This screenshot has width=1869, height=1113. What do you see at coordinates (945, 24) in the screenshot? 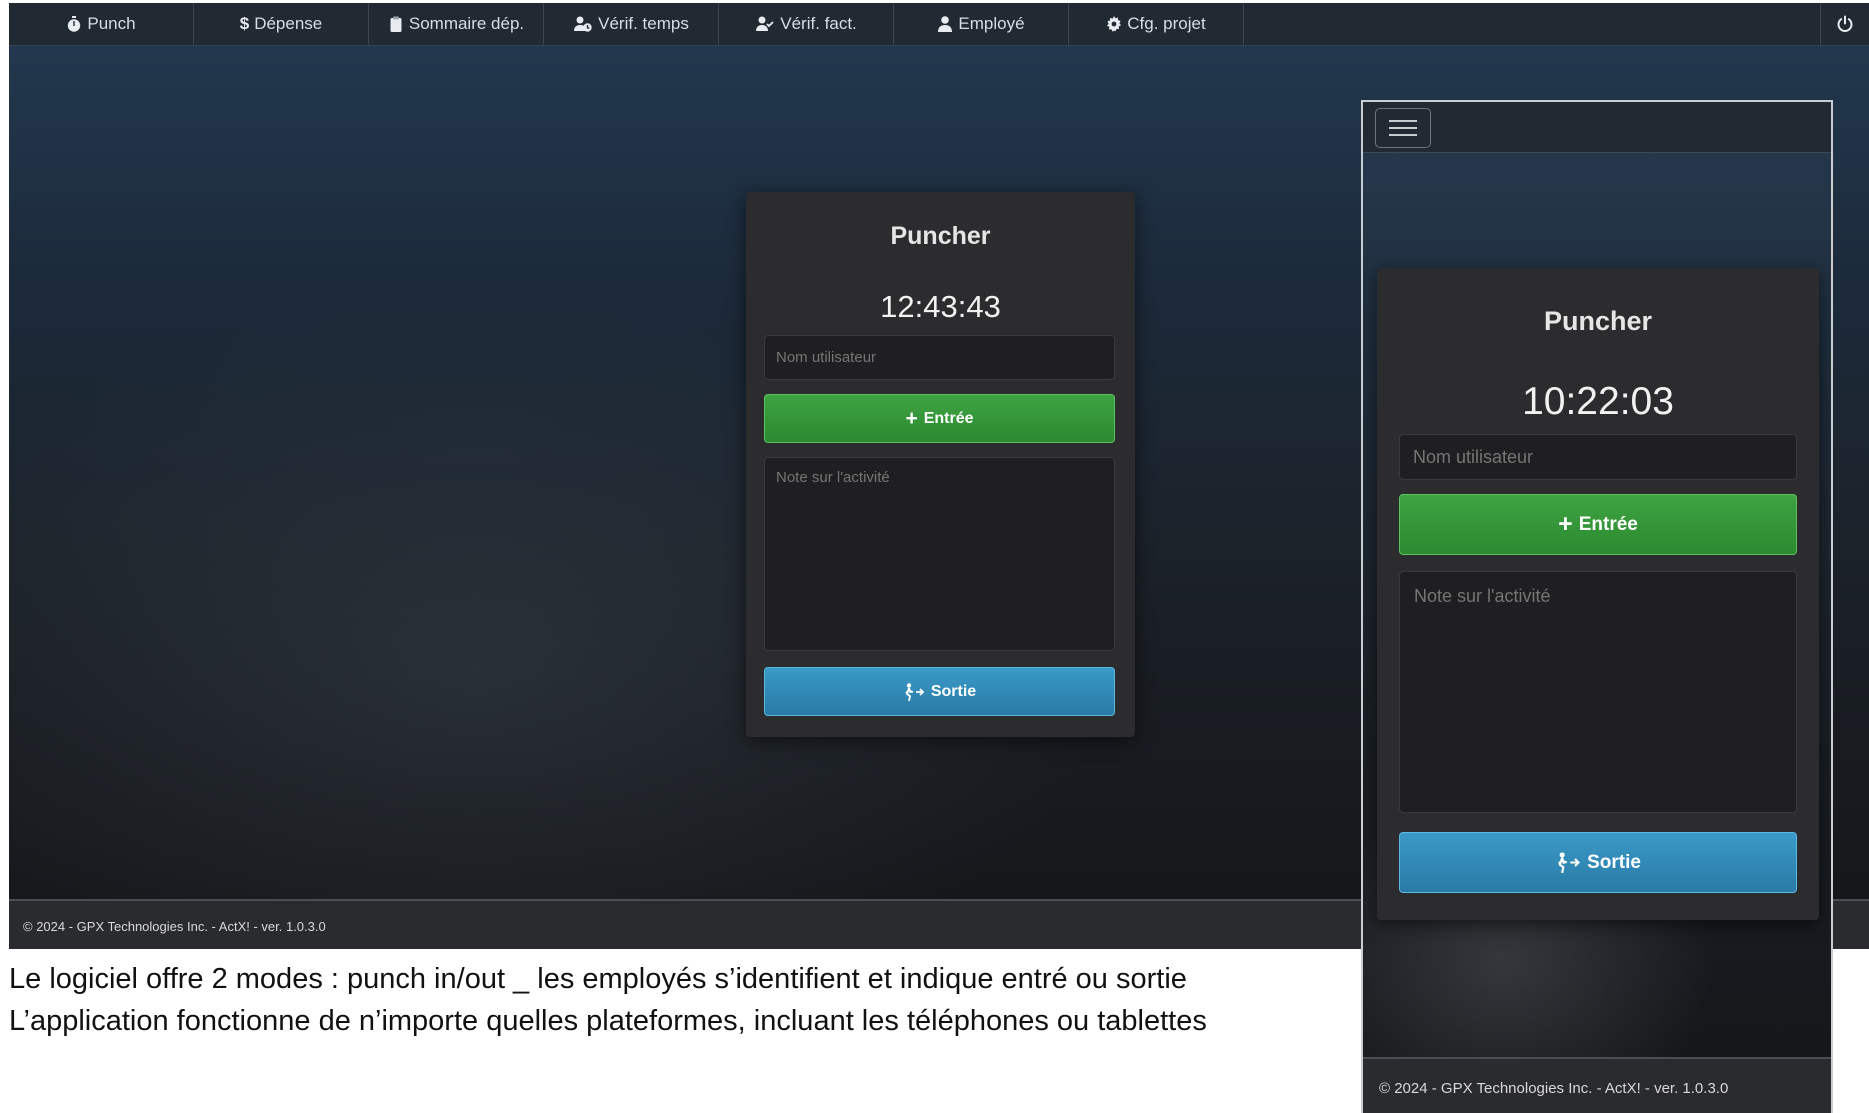
I see `user-icon` at bounding box center [945, 24].